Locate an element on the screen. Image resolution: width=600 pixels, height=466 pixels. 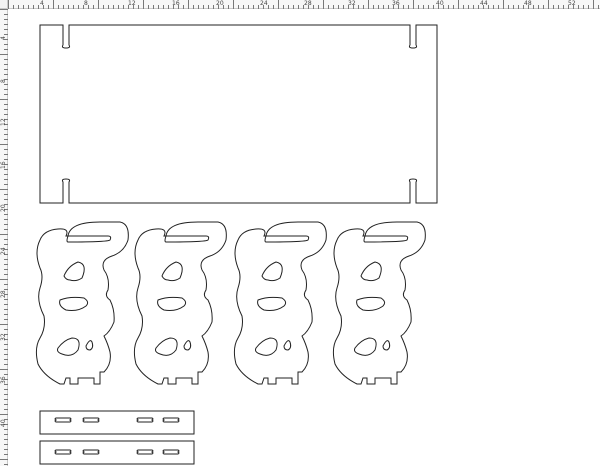
vertical-ruler-label: 8 is located at coordinates (3, 81).